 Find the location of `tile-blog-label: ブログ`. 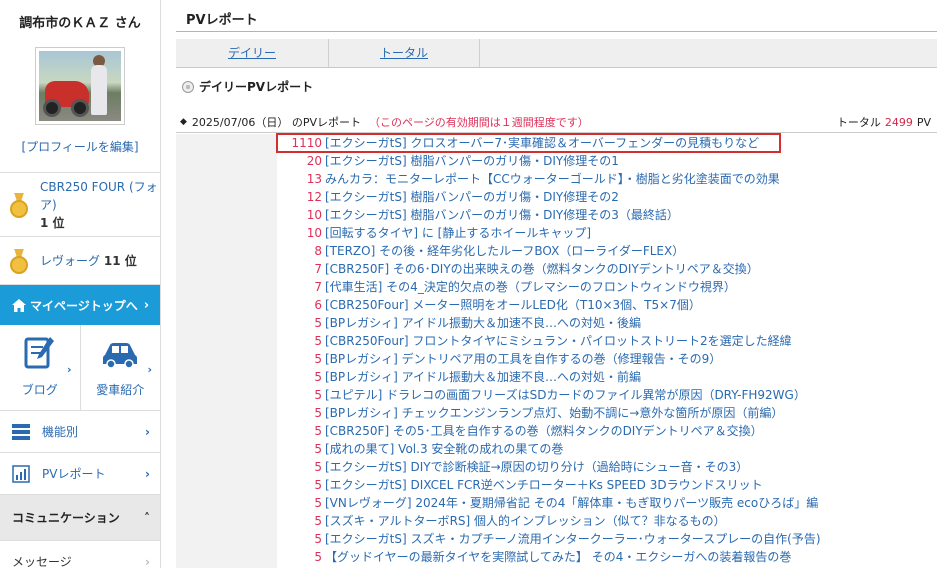

tile-blog-label: ブログ is located at coordinates (39, 390).